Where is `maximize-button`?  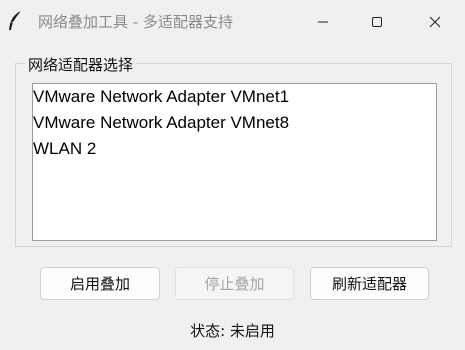
maximize-button is located at coordinates (377, 22).